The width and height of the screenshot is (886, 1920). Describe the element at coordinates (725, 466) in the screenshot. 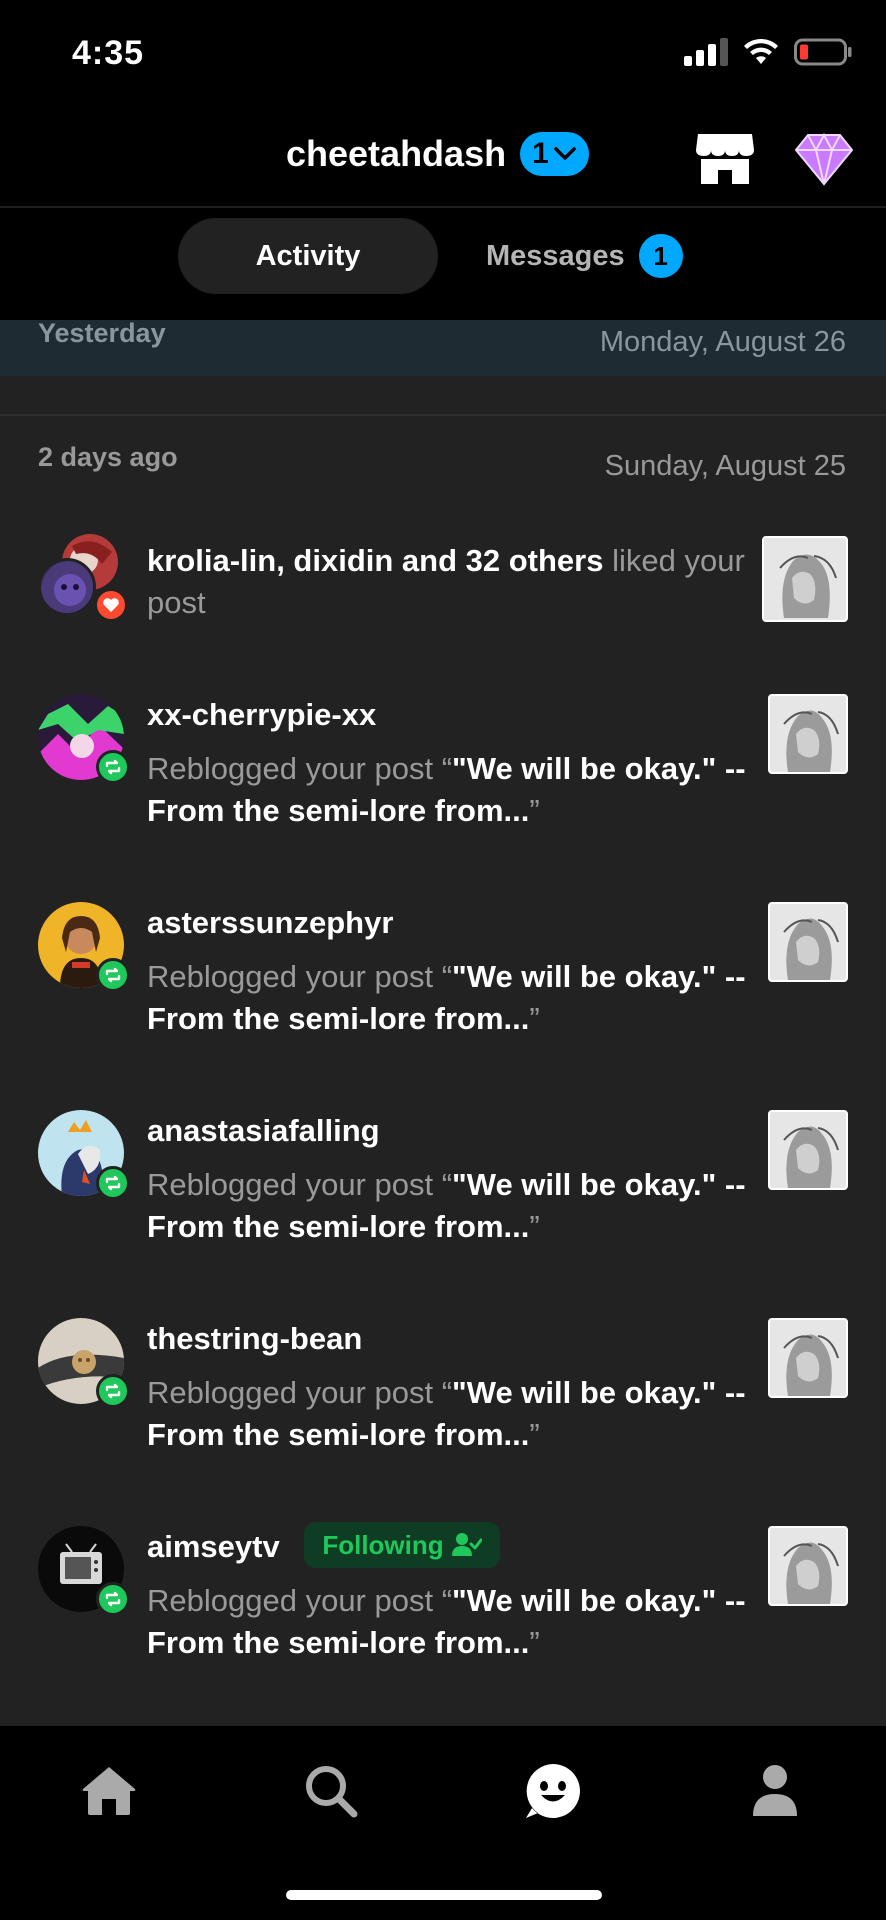

I see `section-date: Sunday, August 25` at that location.